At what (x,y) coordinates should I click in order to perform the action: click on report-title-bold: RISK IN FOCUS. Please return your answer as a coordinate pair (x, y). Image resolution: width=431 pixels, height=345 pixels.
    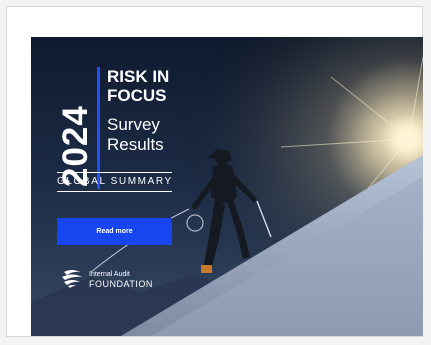
    Looking at the image, I should click on (138, 86).